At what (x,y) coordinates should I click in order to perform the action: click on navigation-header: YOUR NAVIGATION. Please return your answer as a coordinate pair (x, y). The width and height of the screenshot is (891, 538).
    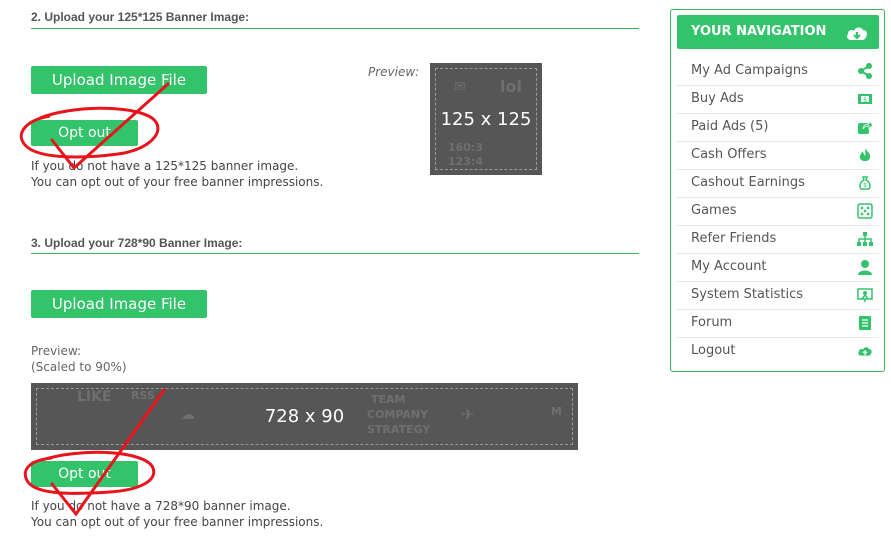
    Looking at the image, I should click on (778, 32).